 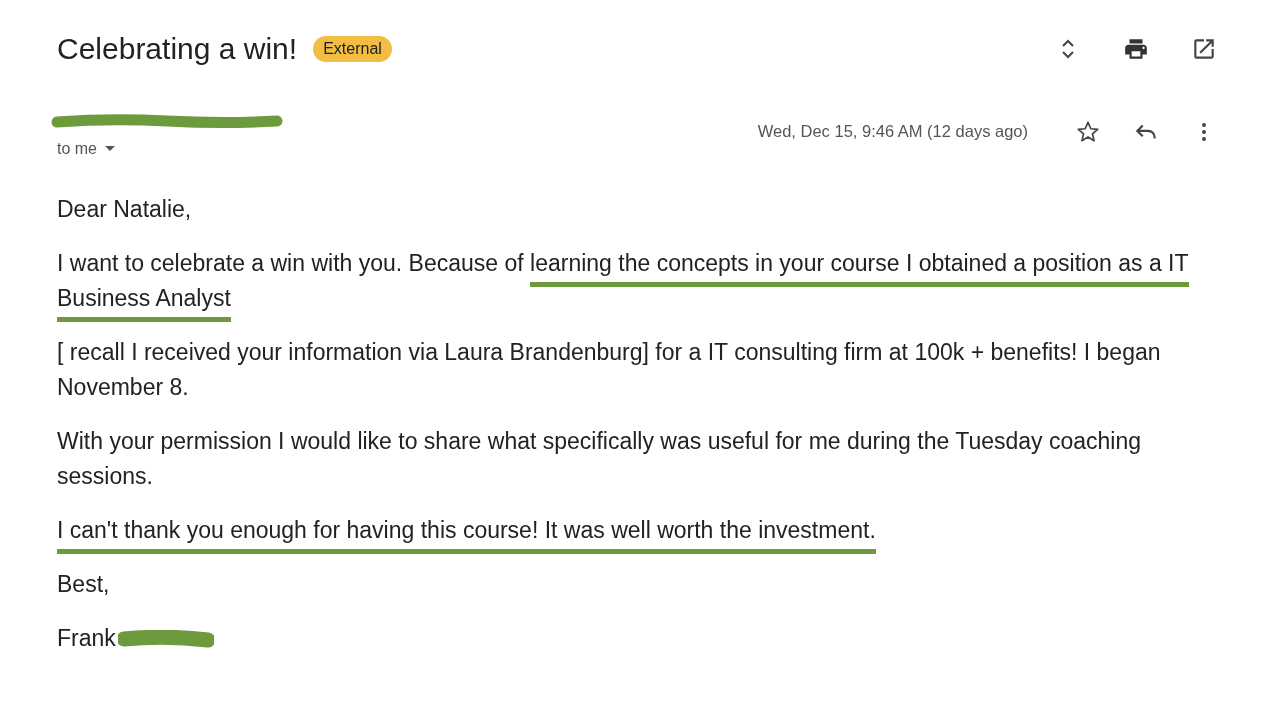 I want to click on recipient-dropdown: to me, so click(x=170, y=149).